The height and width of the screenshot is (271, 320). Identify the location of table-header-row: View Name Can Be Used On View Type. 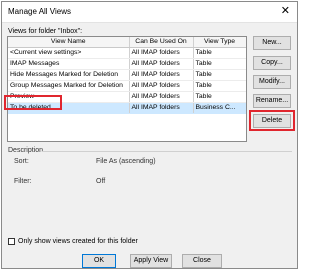
(127, 42).